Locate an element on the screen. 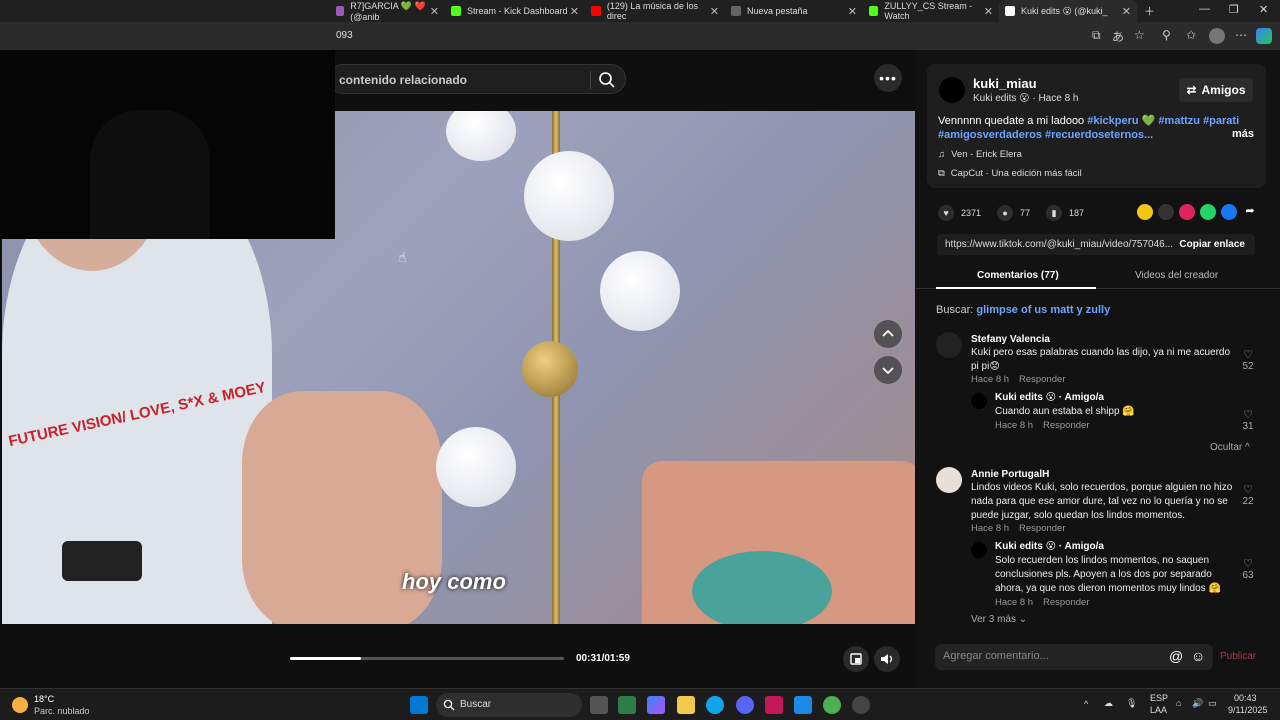  hashtag-link: #parati is located at coordinates (1219, 121).